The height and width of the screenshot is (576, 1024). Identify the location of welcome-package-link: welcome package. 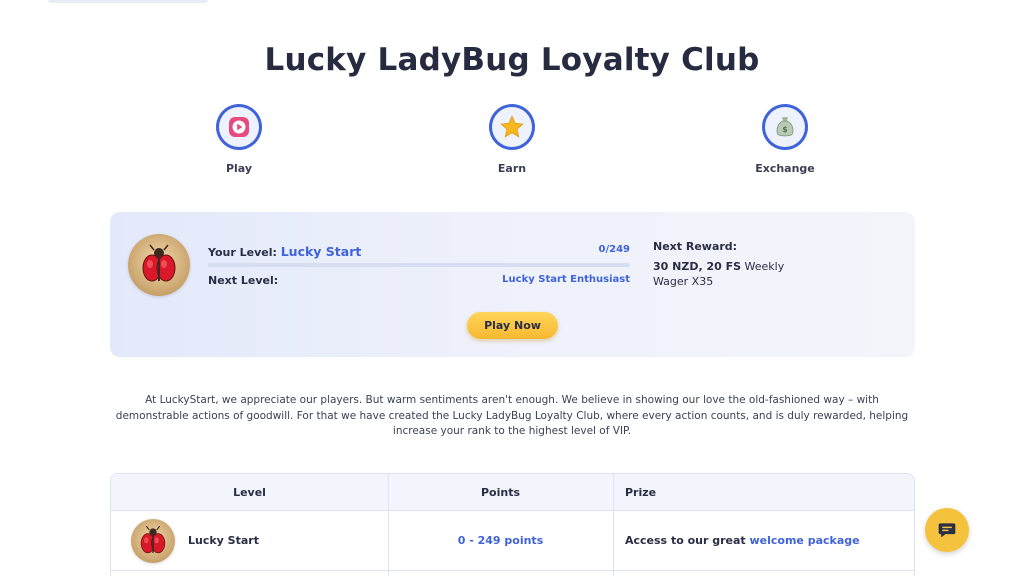
(805, 540).